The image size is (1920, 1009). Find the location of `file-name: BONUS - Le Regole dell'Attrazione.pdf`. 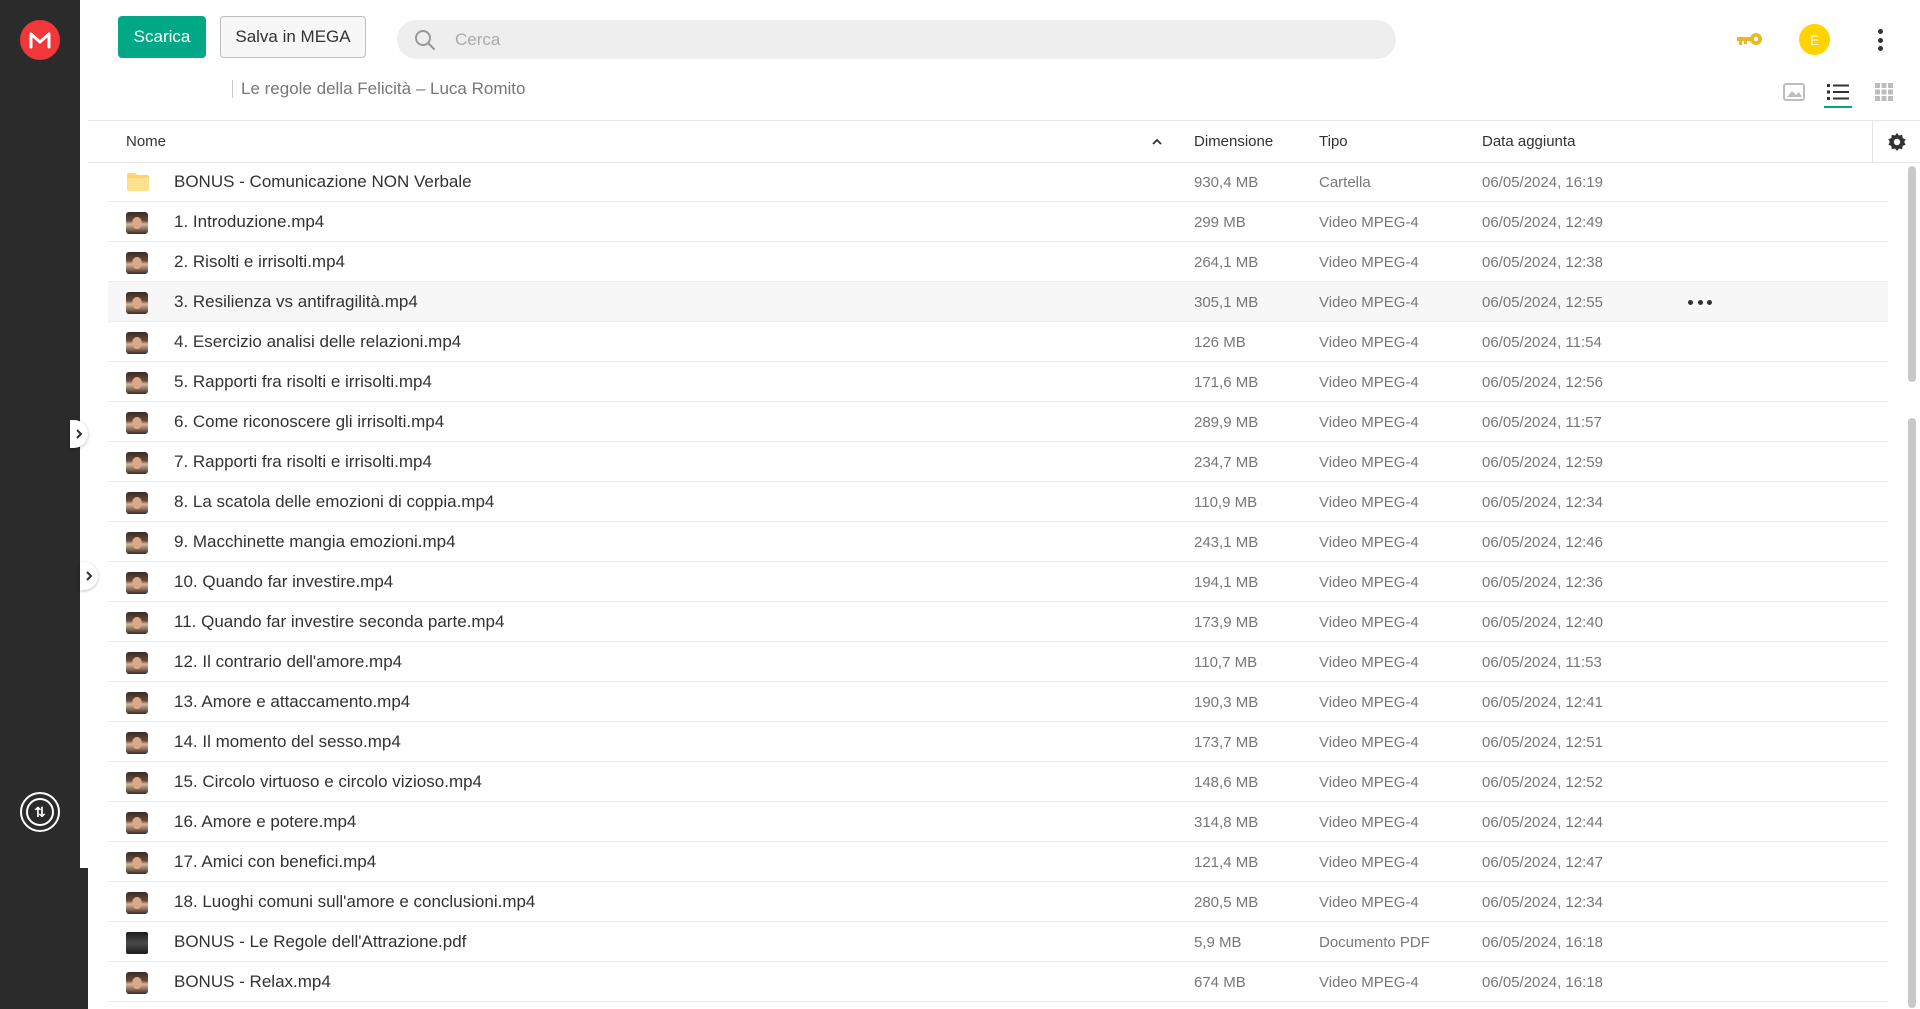

file-name: BONUS - Le Regole dell'Attrazione.pdf is located at coordinates (320, 941).